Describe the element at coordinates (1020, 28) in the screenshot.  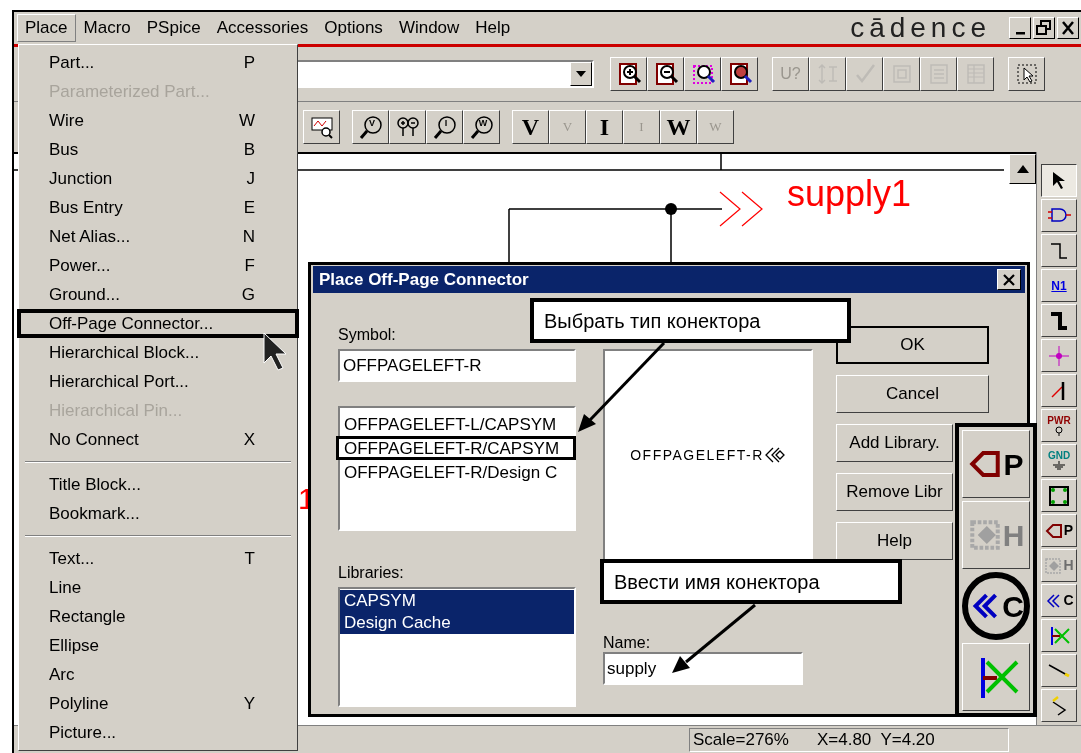
I see `minimize-button` at that location.